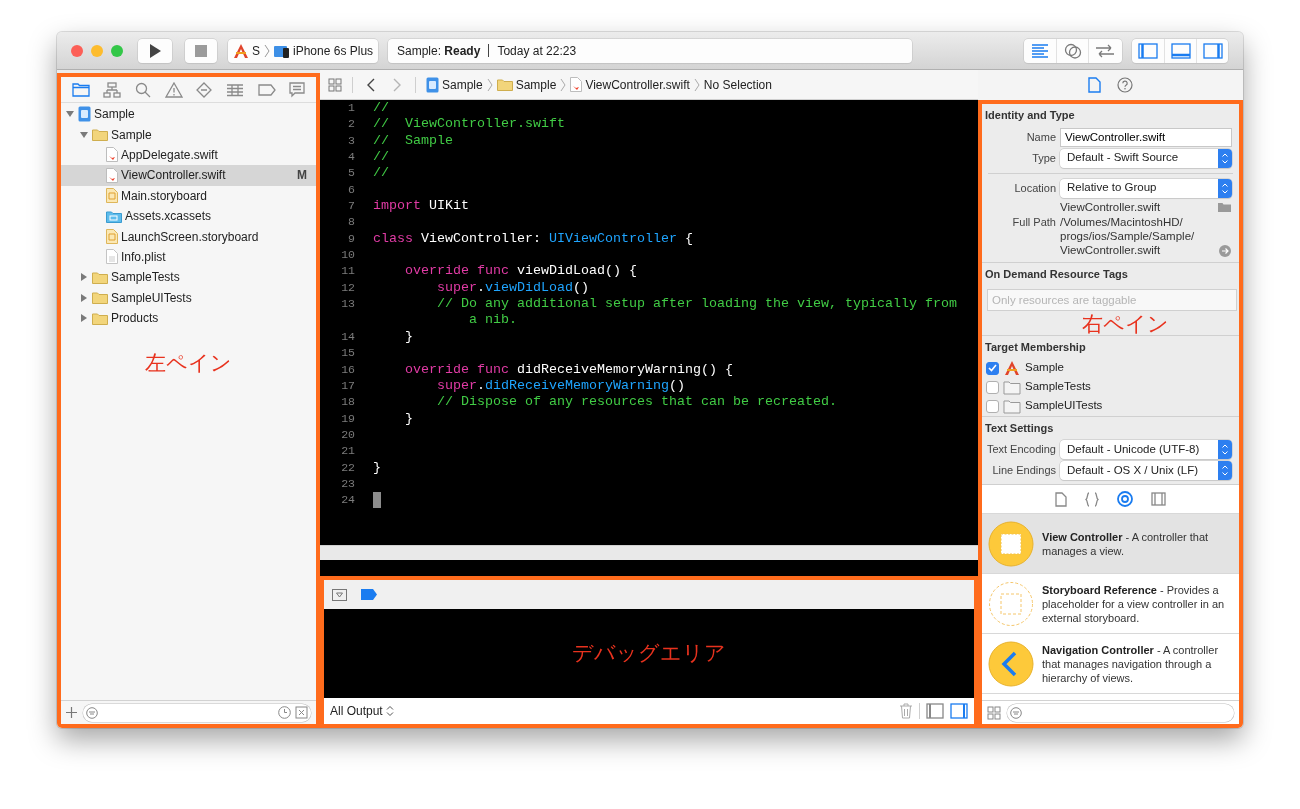 The image size is (1300, 809). I want to click on braces-icon, so click(1092, 499).